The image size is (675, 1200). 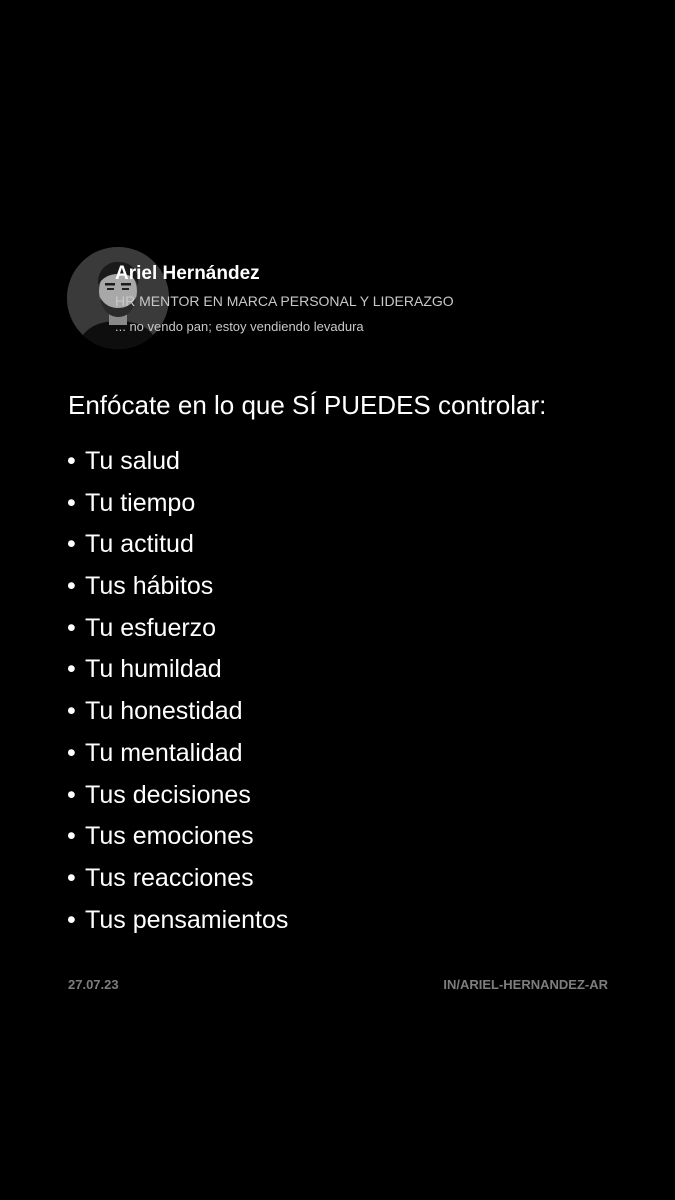 I want to click on list-item: • Tu honestidad, so click(x=177, y=712).